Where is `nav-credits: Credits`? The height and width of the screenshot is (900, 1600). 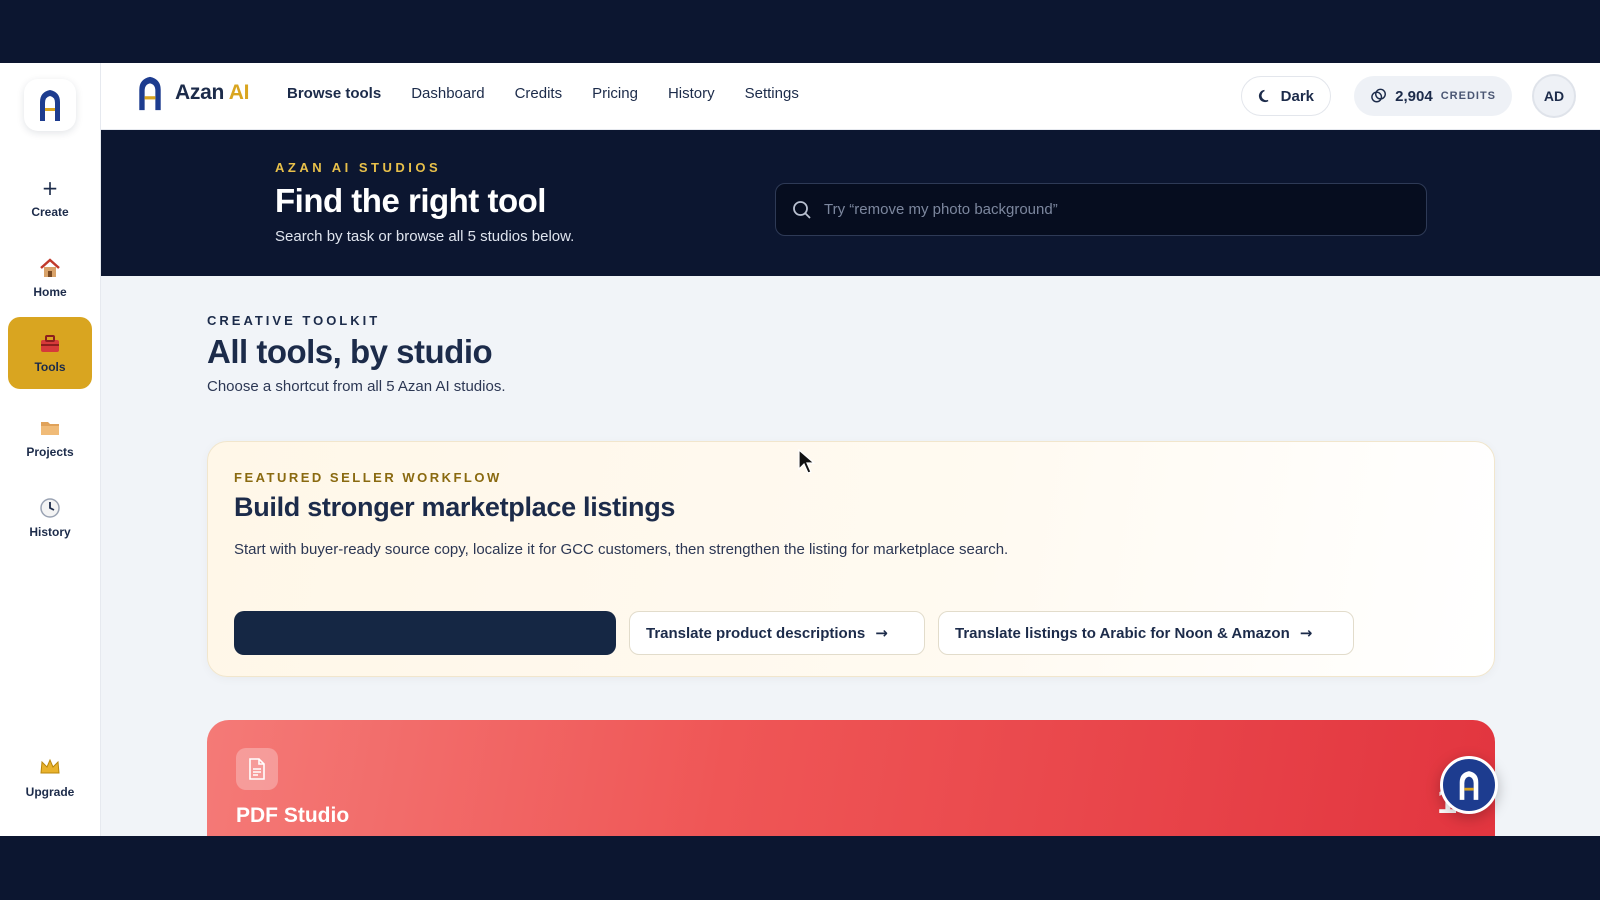
nav-credits: Credits is located at coordinates (539, 93).